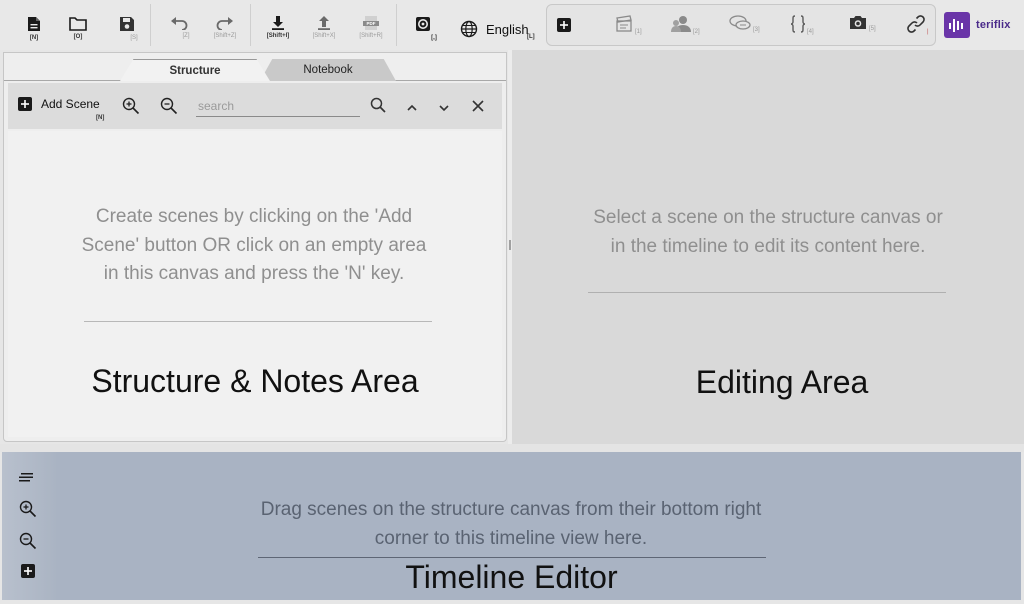  I want to click on language-label: English, so click(507, 29).